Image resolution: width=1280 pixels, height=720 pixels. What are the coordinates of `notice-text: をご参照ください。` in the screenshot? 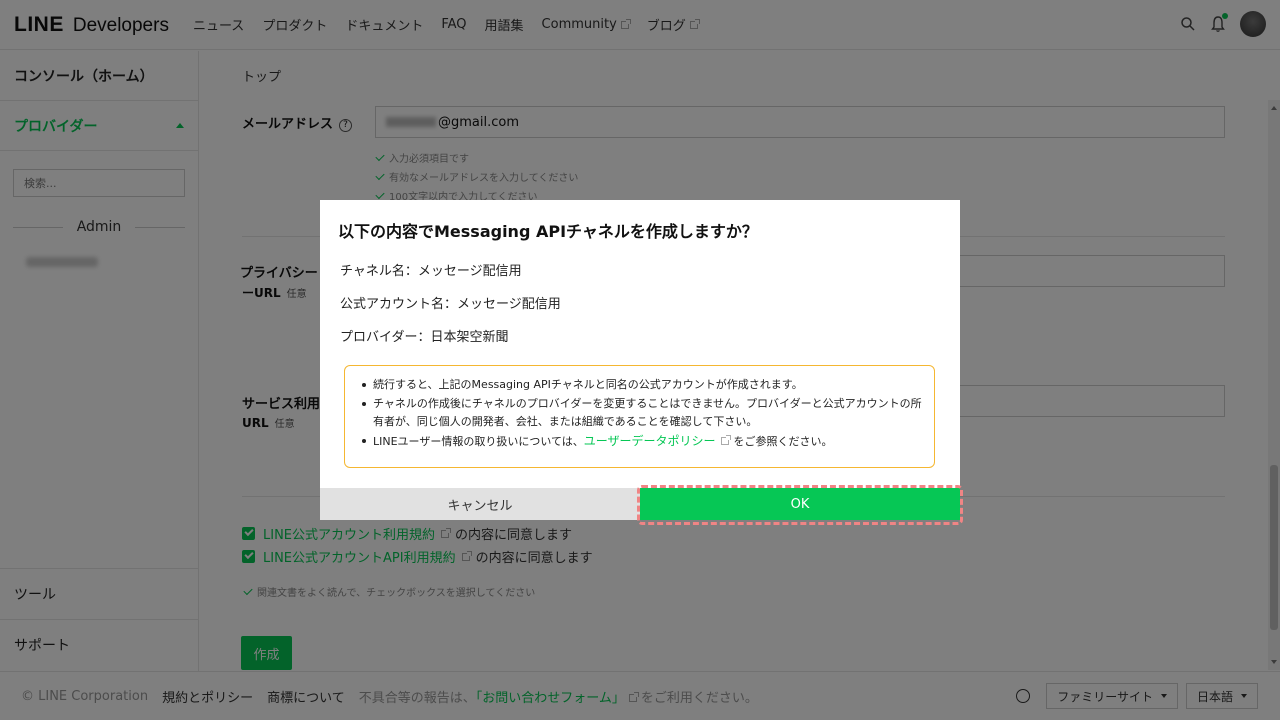 It's located at (783, 441).